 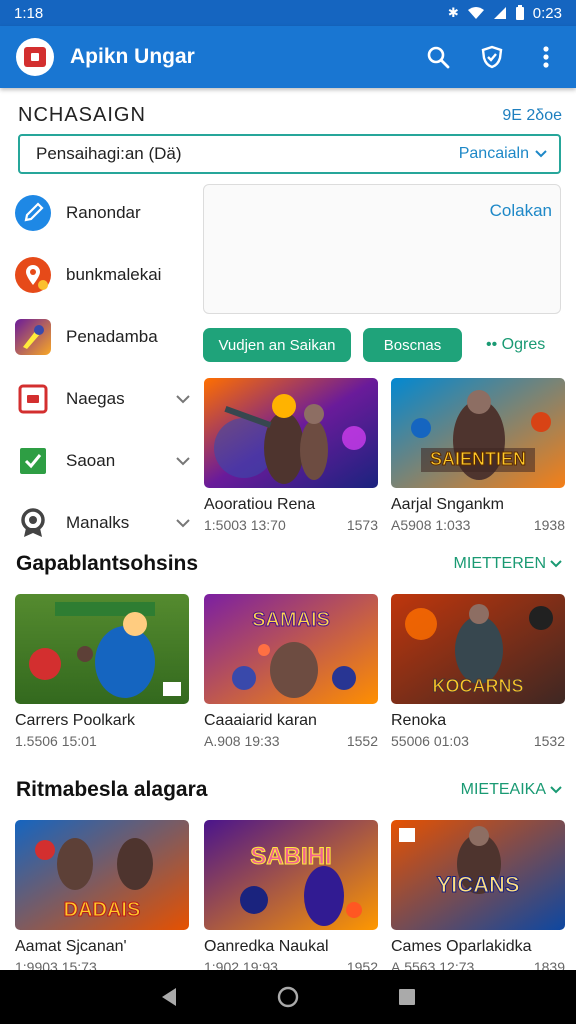 What do you see at coordinates (56, 741) in the screenshot?
I see `card-meta-left: 1.5506 15:01` at bounding box center [56, 741].